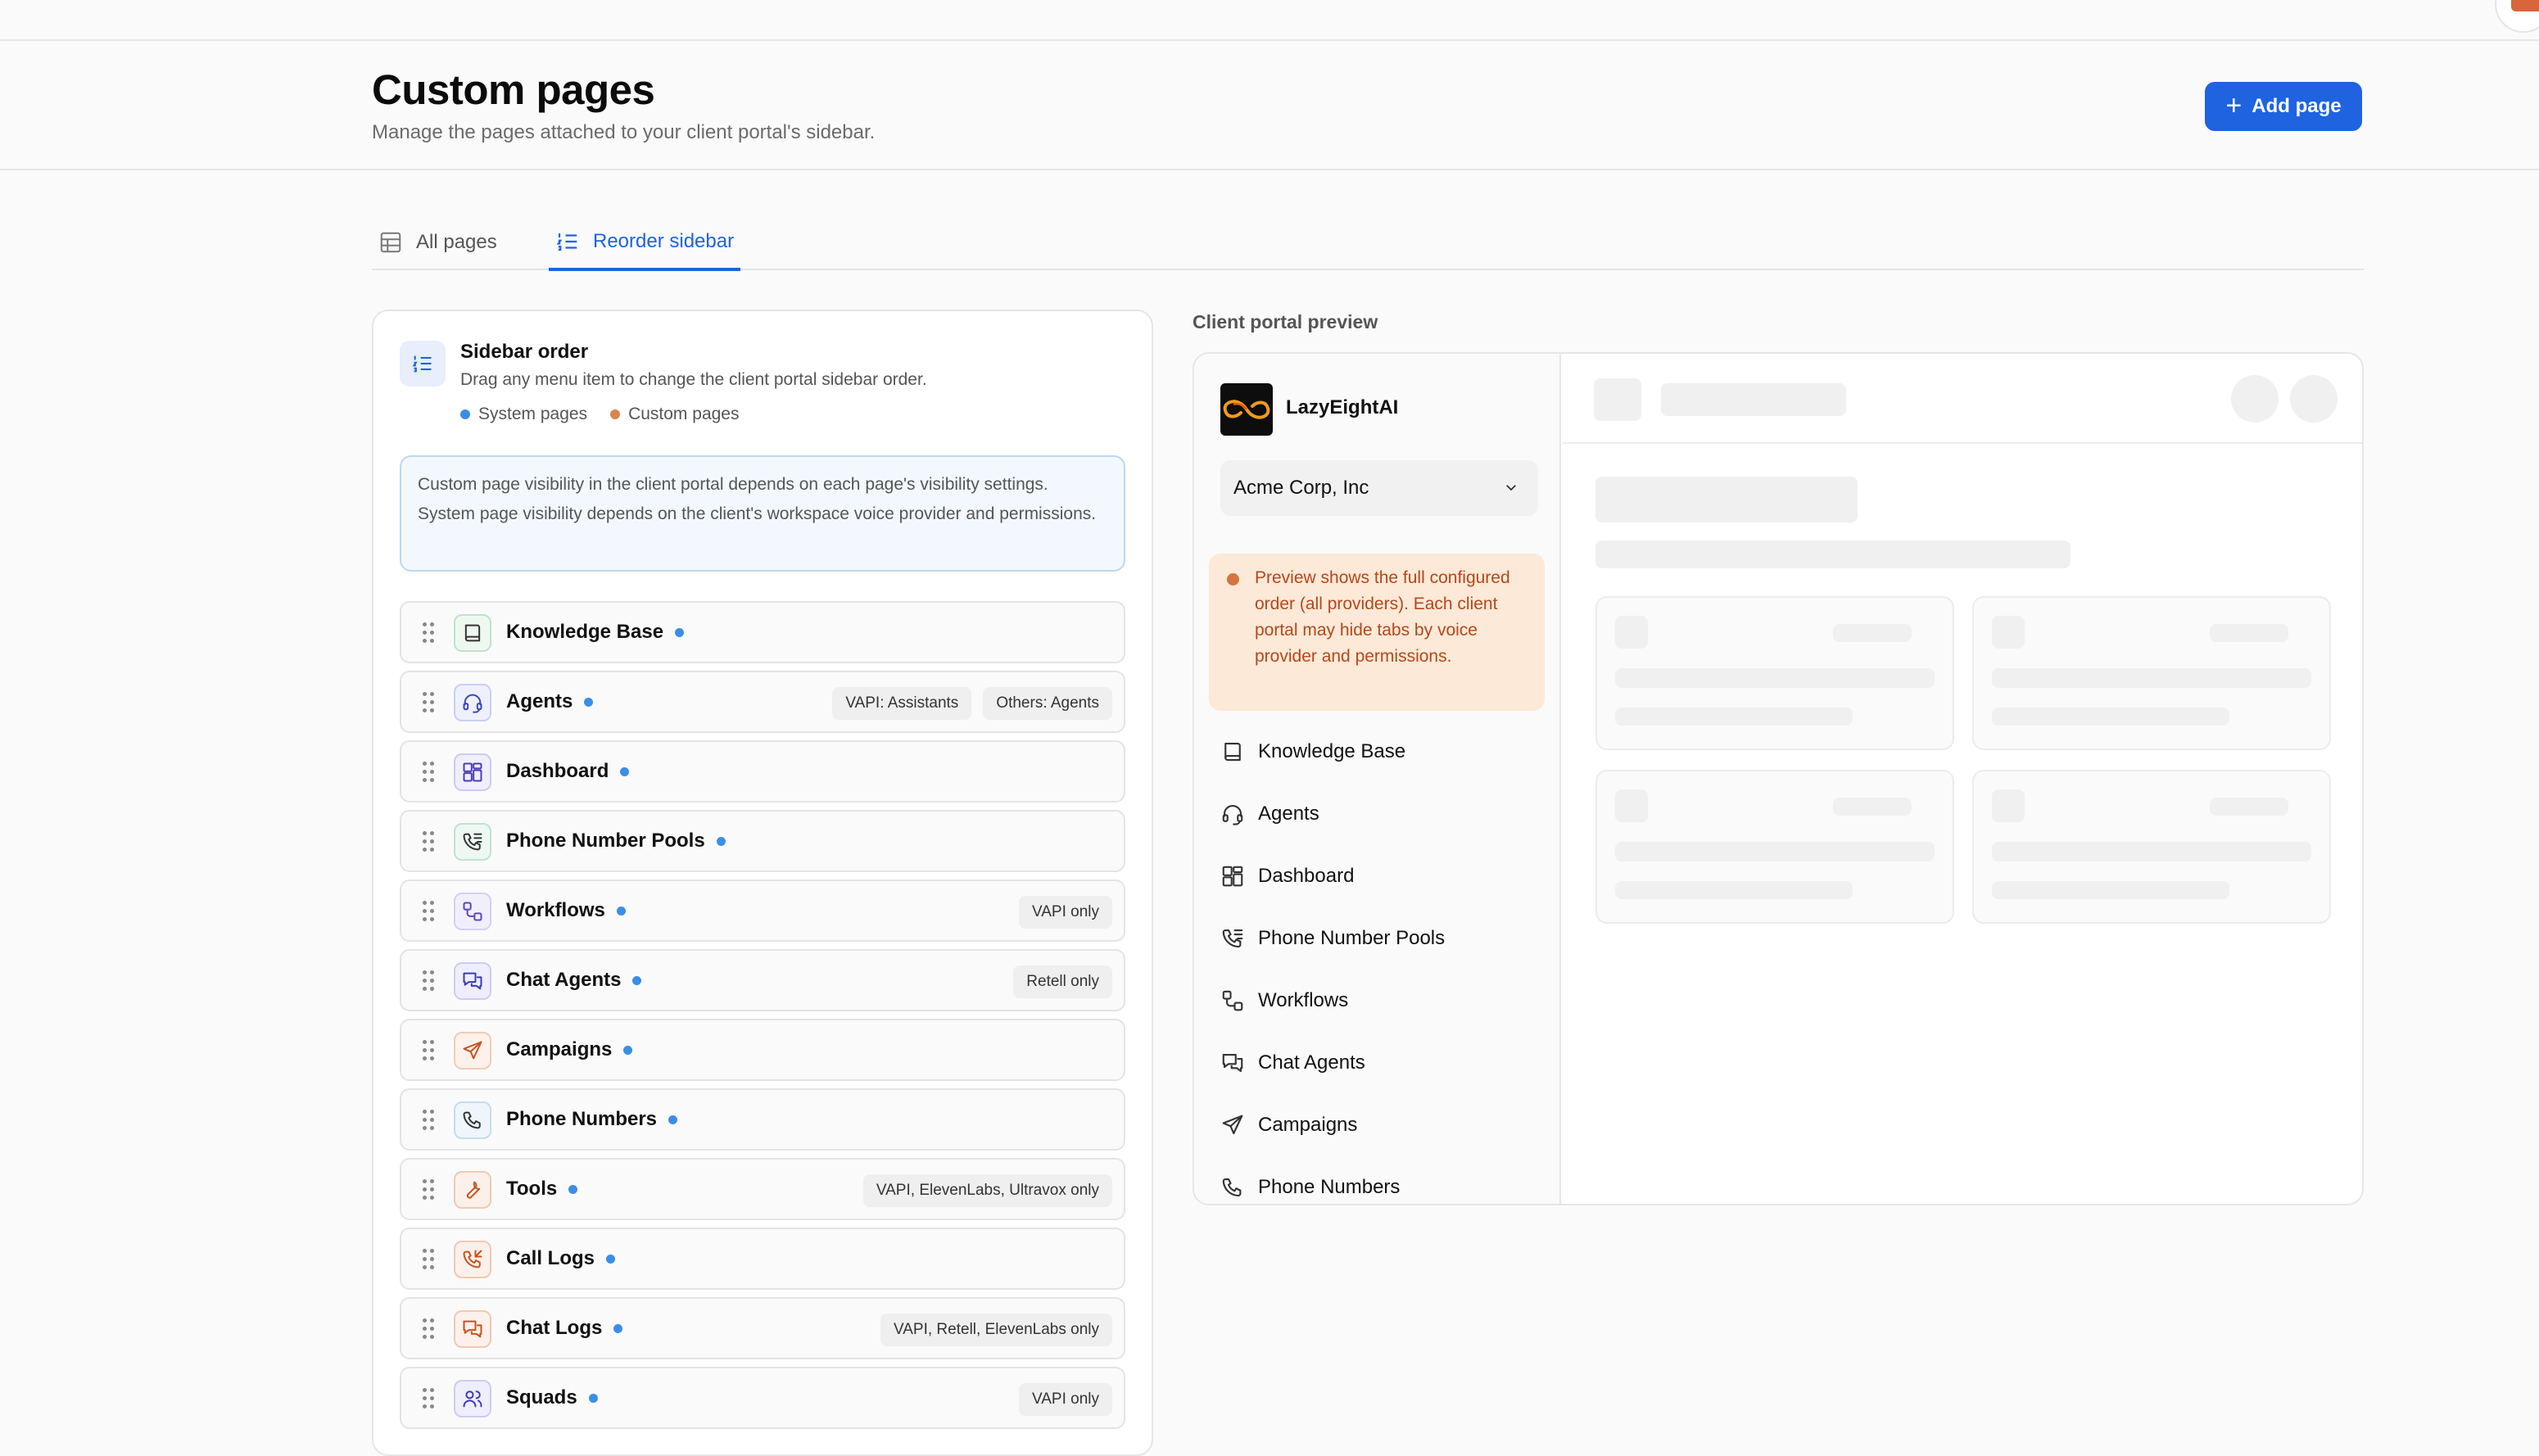 The image size is (2539, 1456). What do you see at coordinates (762, 980) in the screenshot?
I see `sidebar-order-item: Chat Agents Retell only` at bounding box center [762, 980].